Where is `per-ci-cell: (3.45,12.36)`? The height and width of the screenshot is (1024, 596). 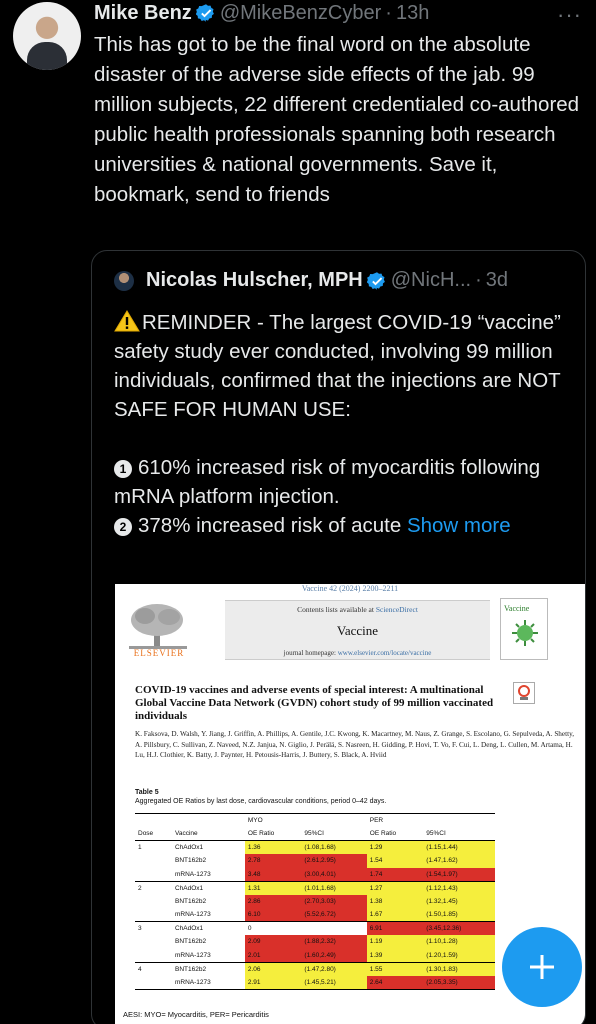
per-ci-cell: (3.45,12.36) is located at coordinates (459, 928).